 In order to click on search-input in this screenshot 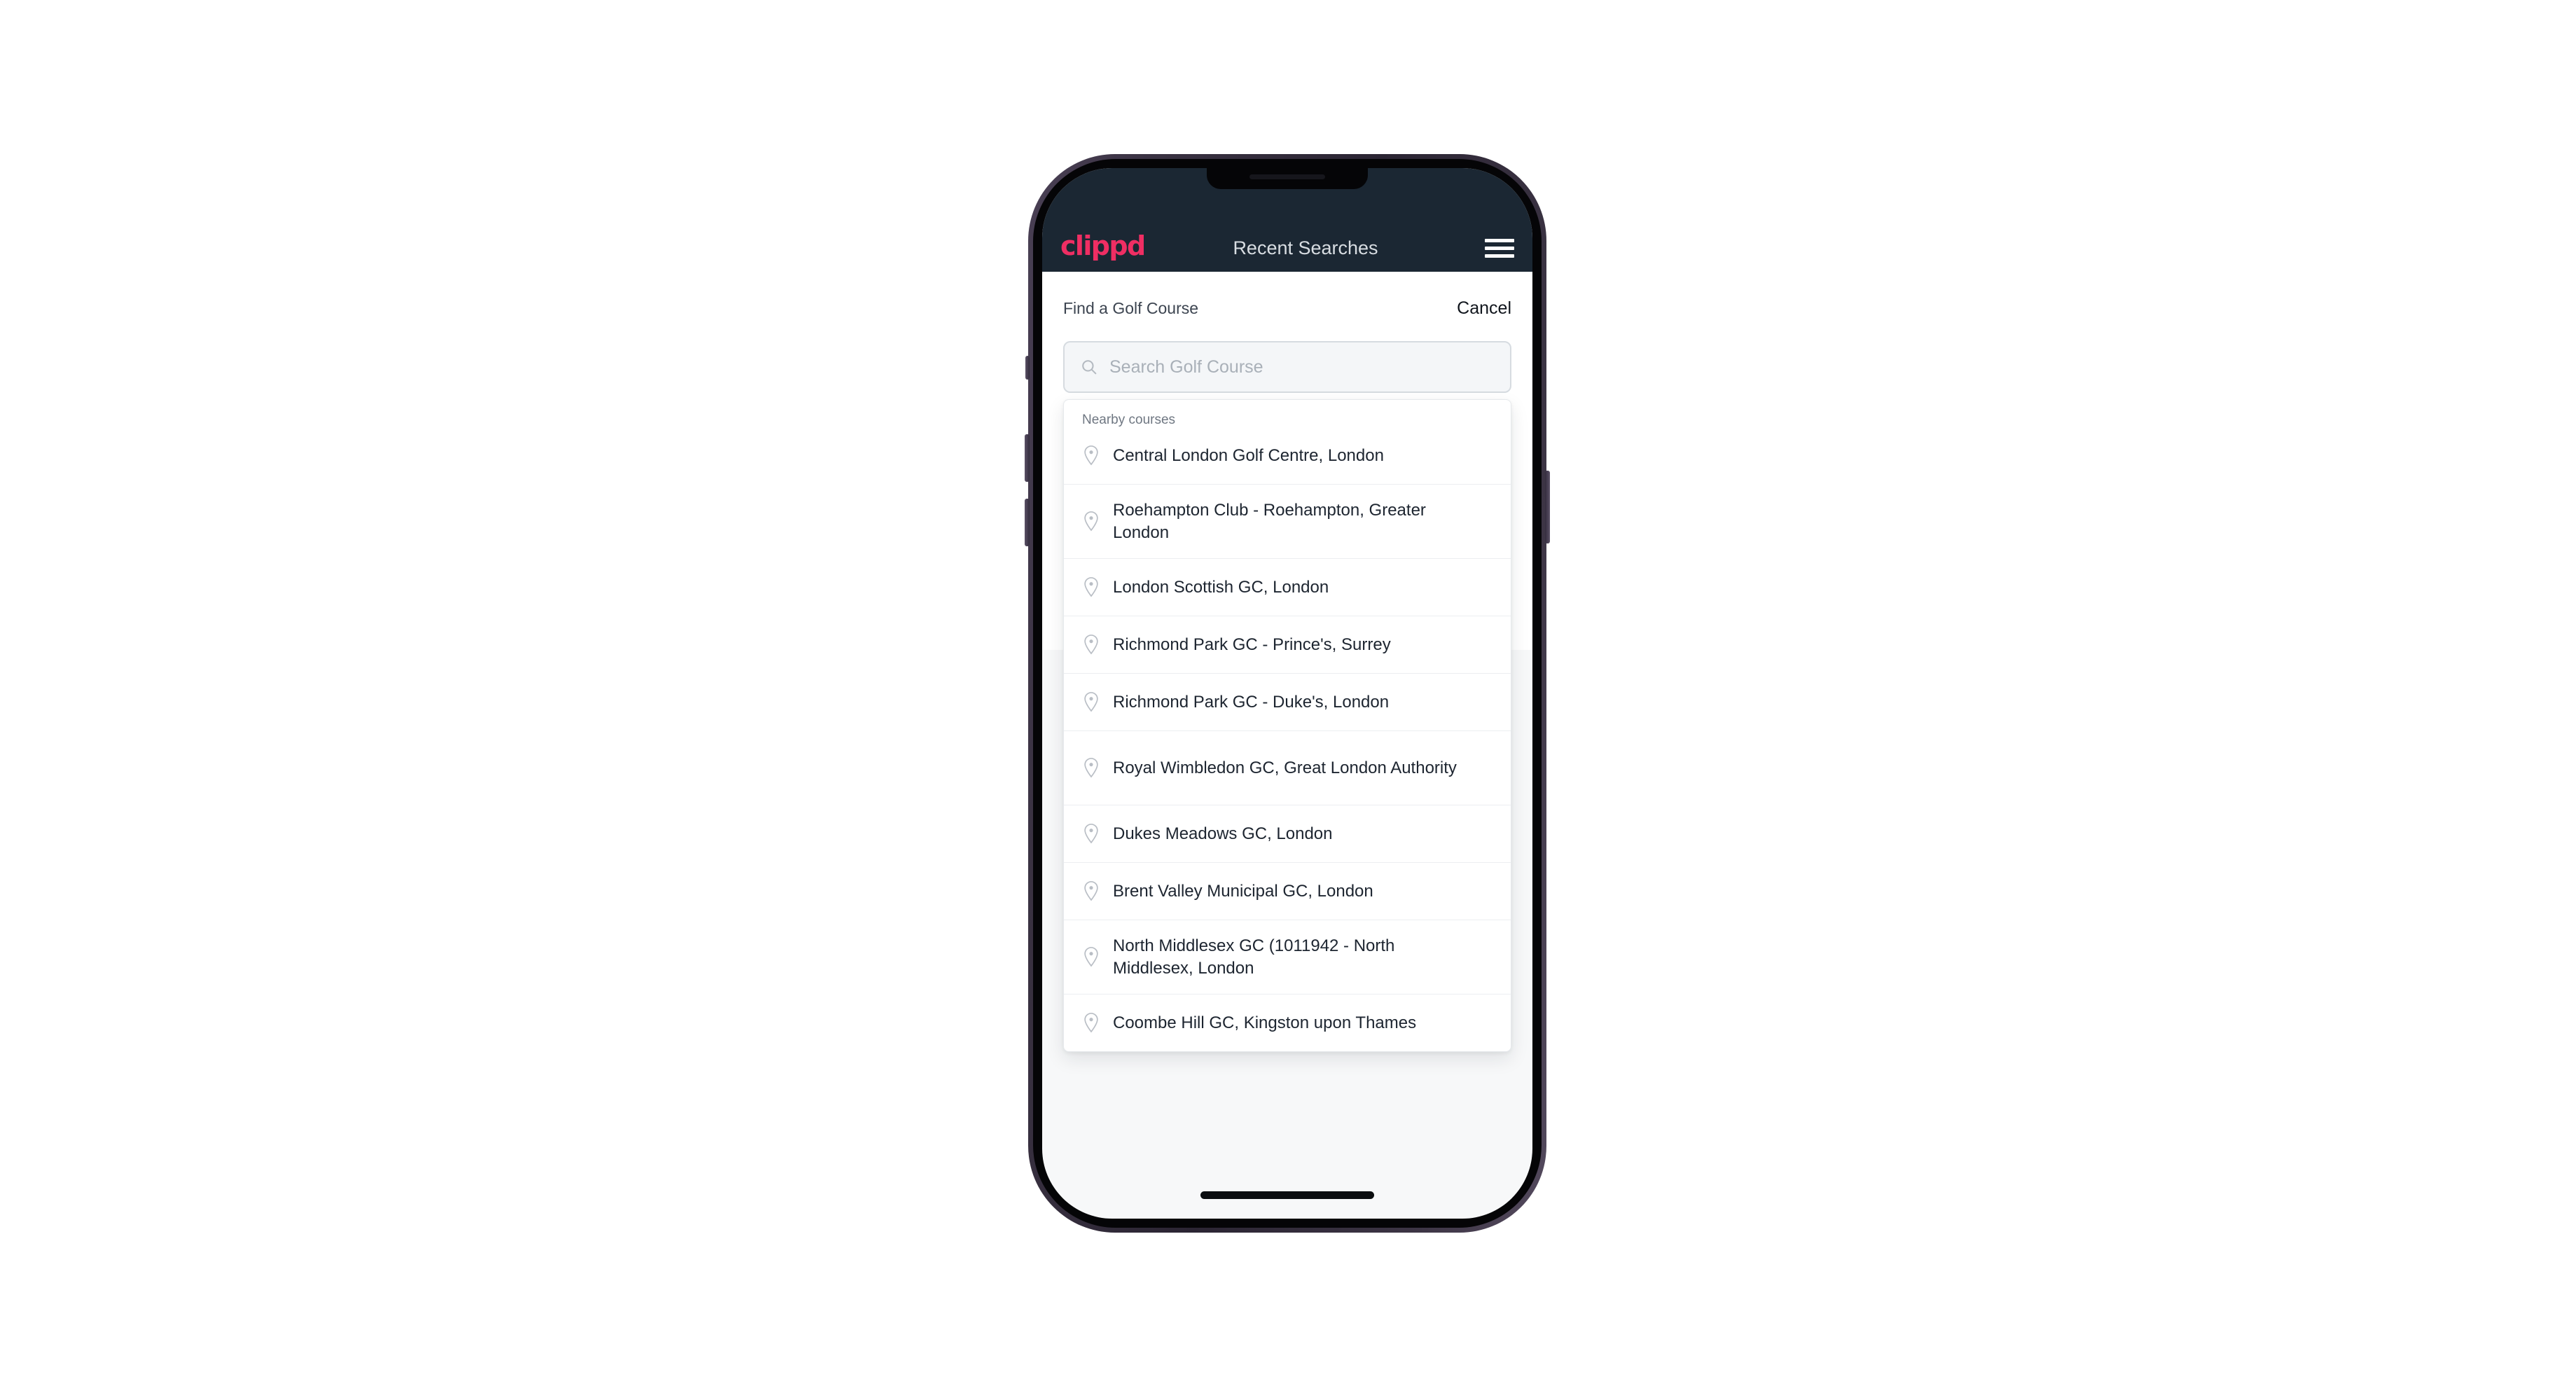, I will do `click(1302, 367)`.